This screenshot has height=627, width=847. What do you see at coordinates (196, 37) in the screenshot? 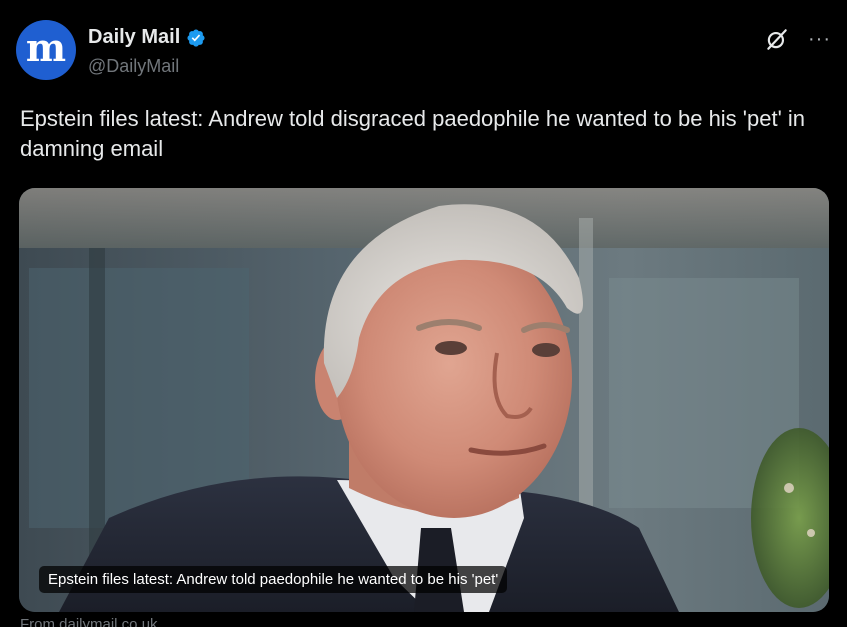
I see `verified-badge-icon` at bounding box center [196, 37].